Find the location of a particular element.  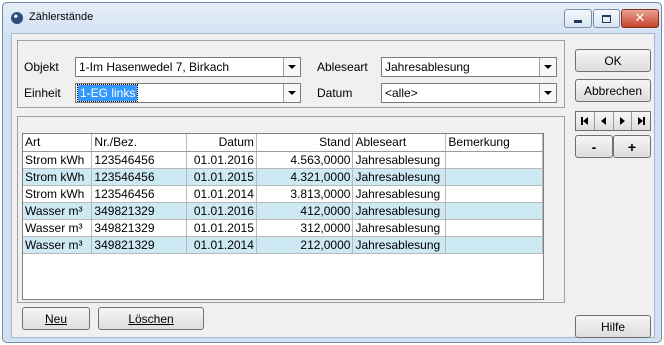

ableseart-label: Ableseart is located at coordinates (342, 67).